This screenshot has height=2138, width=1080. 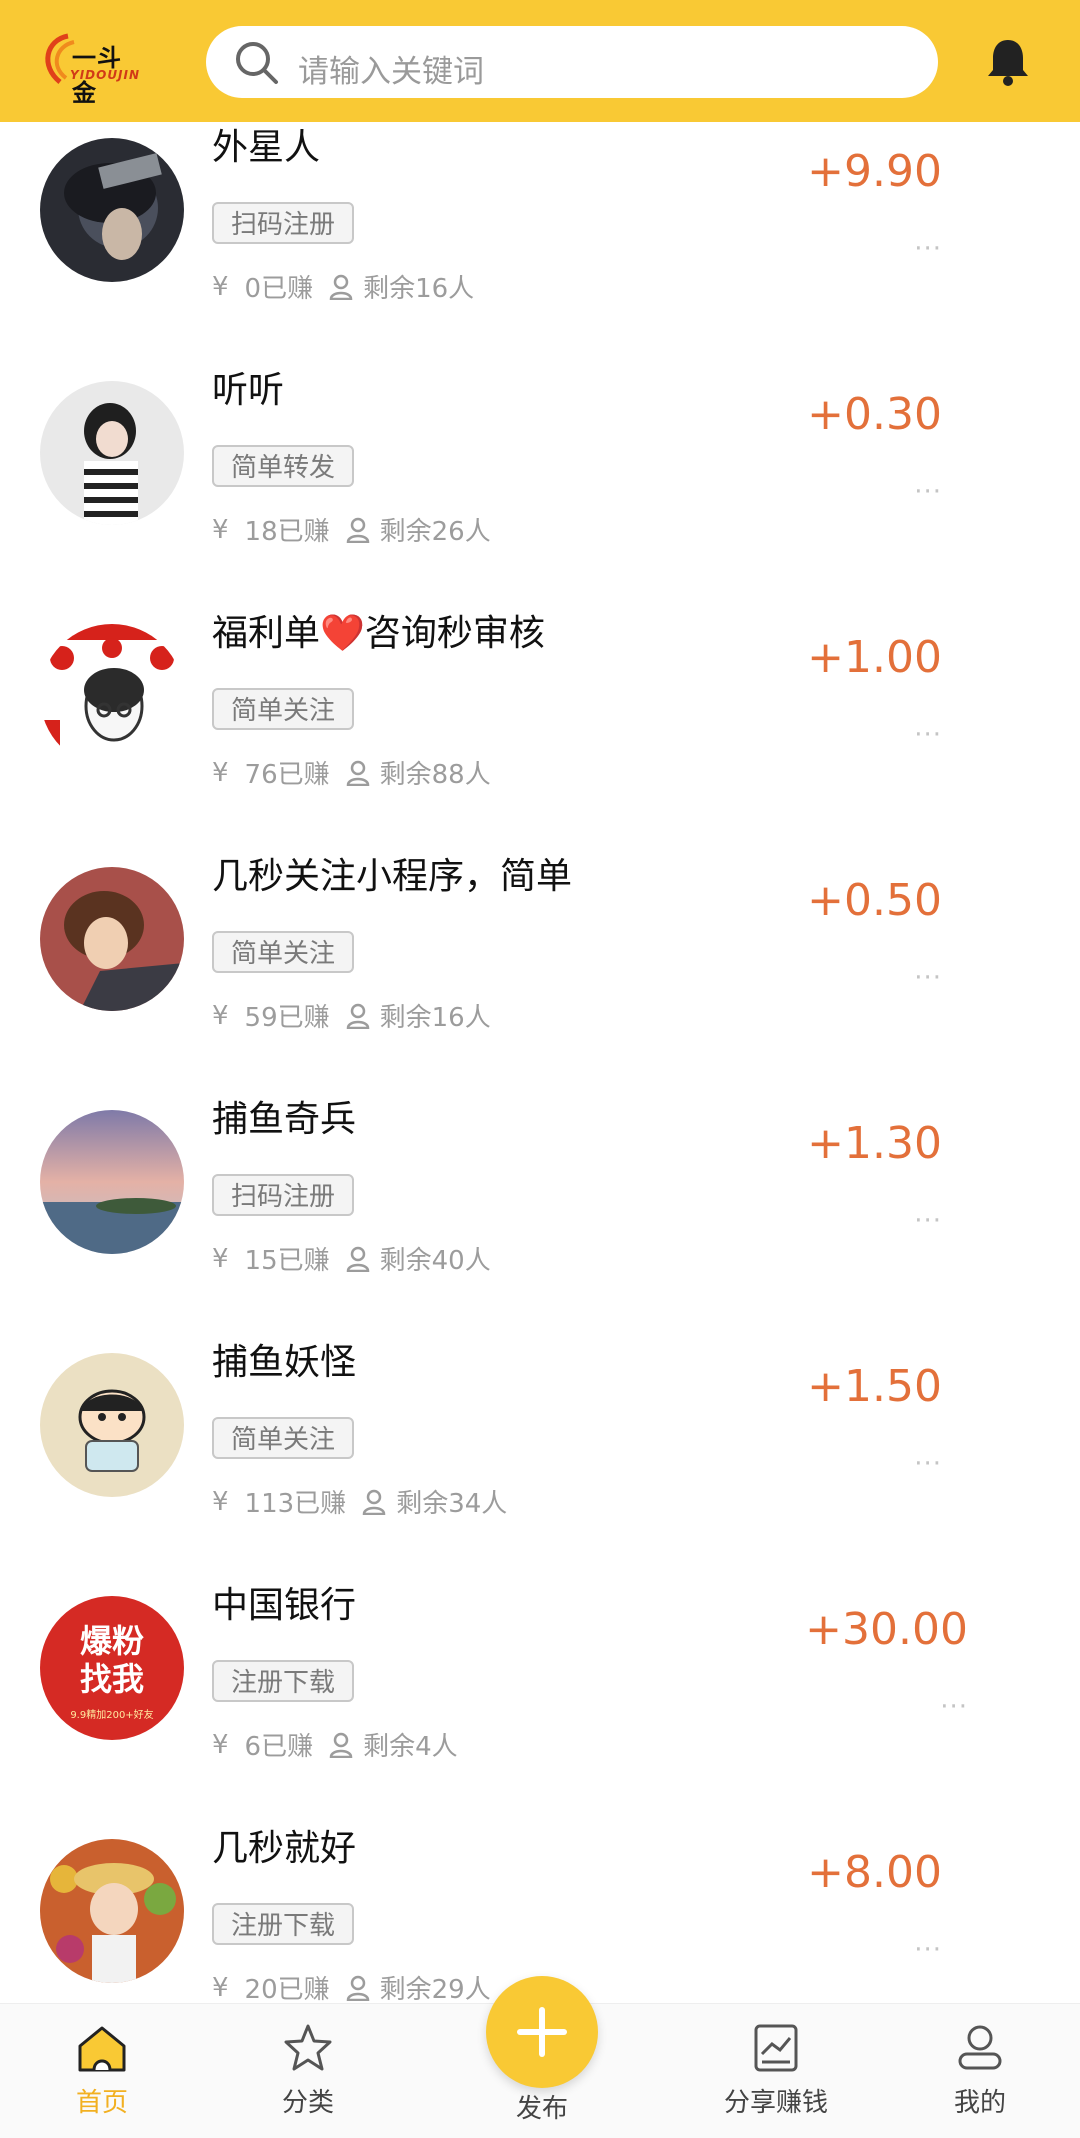 I want to click on task-row: 听听 简单转发 ¥18已赚 剩余26人 +0.30 ···, so click(x=540, y=486).